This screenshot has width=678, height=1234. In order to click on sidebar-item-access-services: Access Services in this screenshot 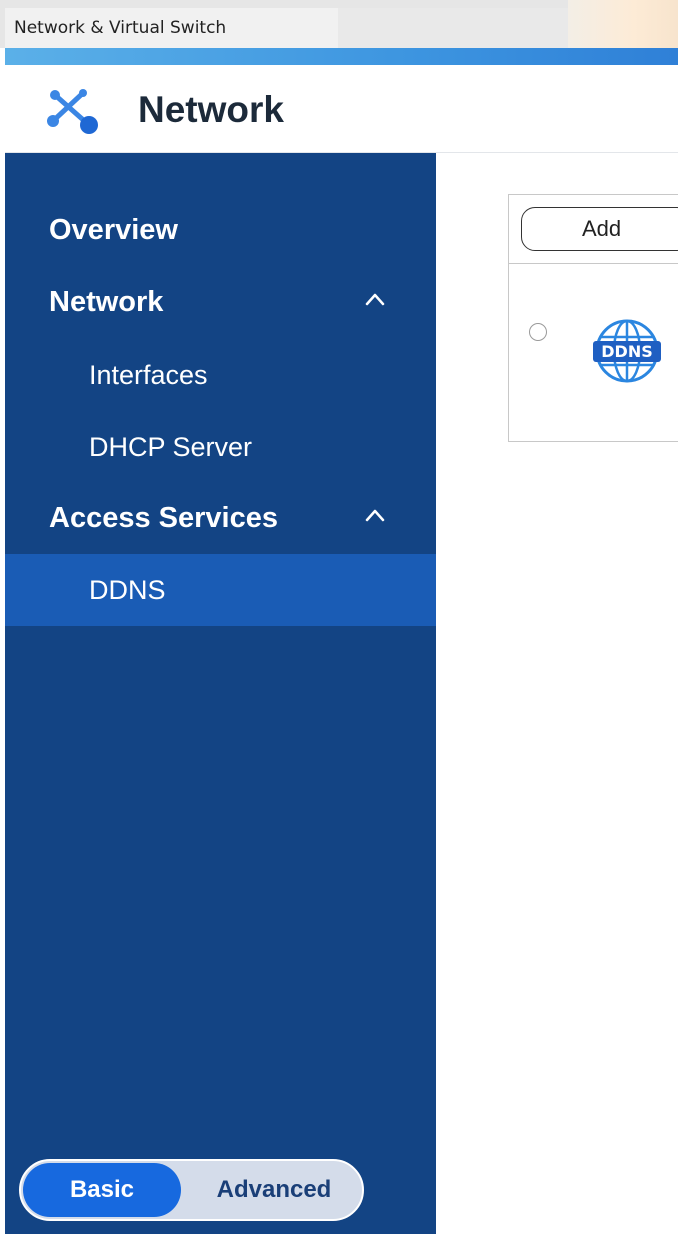, I will do `click(220, 518)`.